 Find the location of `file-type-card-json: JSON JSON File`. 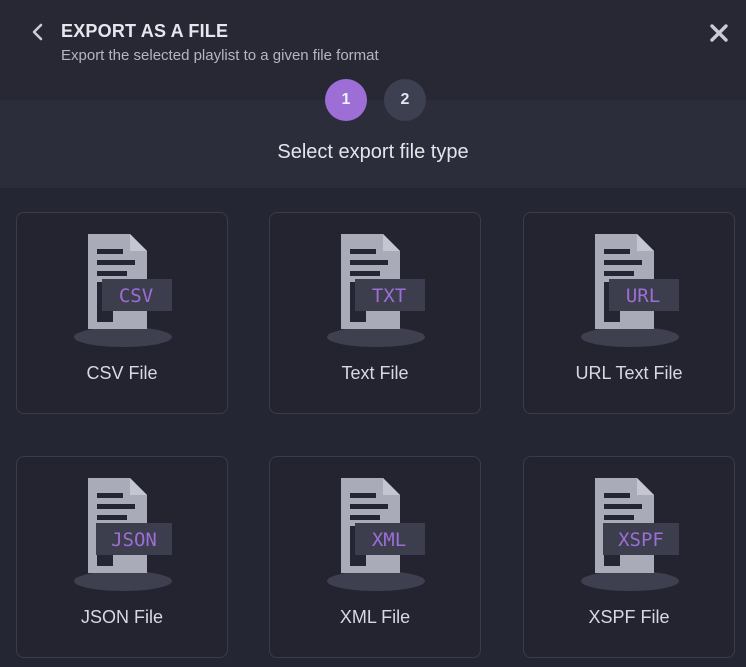

file-type-card-json: JSON JSON File is located at coordinates (122, 557).